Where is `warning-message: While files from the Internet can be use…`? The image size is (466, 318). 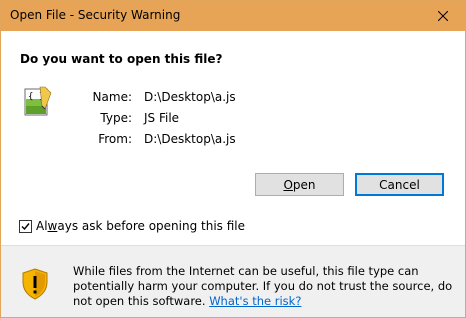 warning-message: While files from the Internet can be use… is located at coordinates (263, 286).